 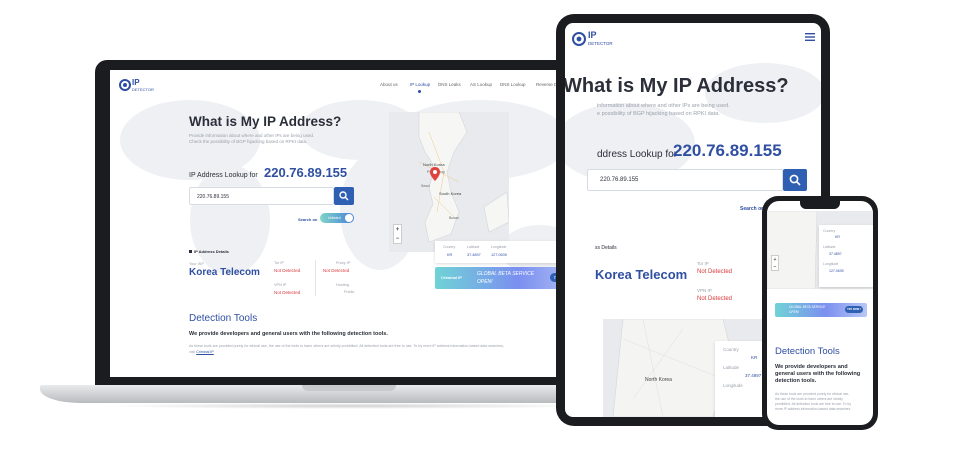 What do you see at coordinates (261, 196) in the screenshot?
I see `search-input: 220.76.89.155` at bounding box center [261, 196].